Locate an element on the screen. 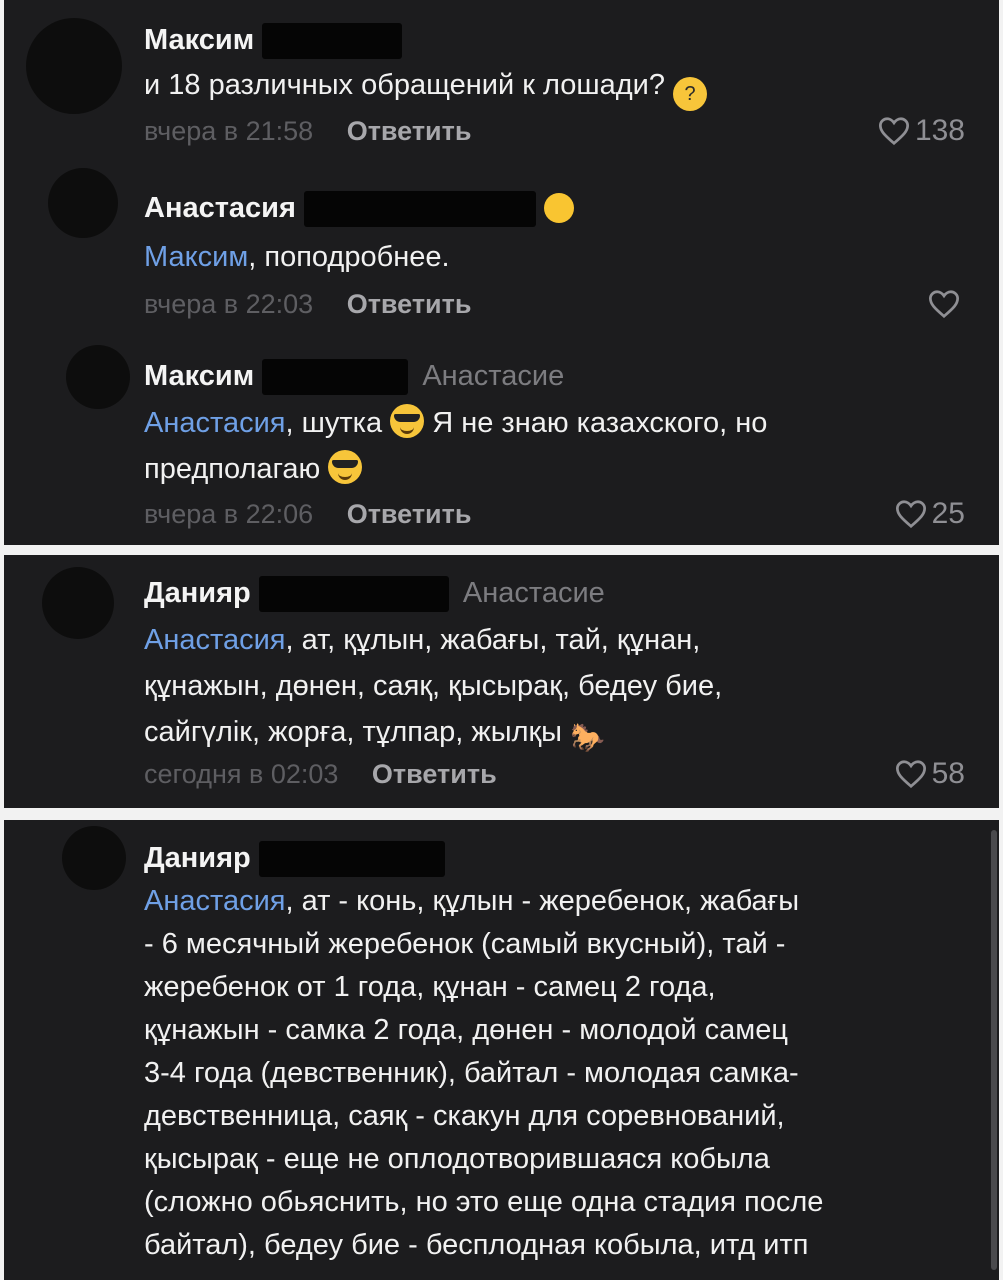  like-count: 58 is located at coordinates (948, 773).